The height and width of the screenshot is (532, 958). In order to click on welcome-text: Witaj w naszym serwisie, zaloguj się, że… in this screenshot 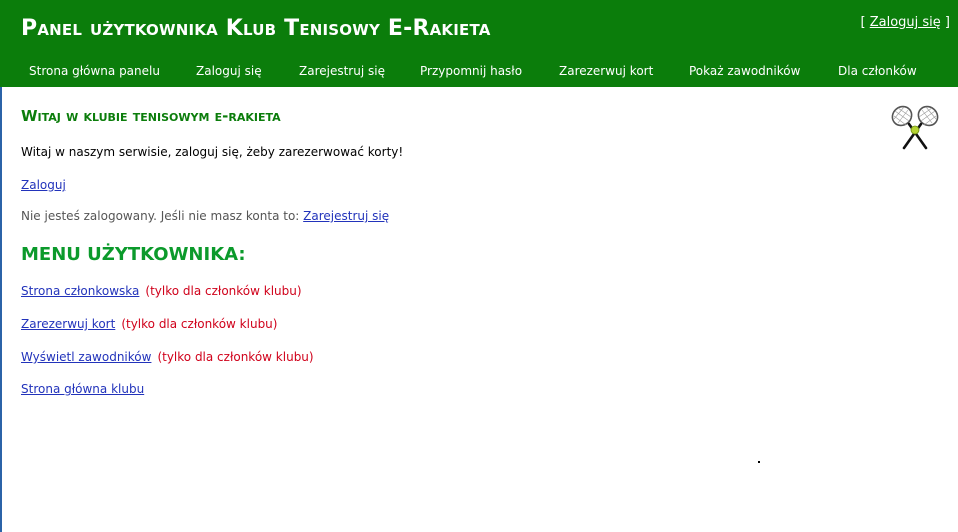, I will do `click(212, 152)`.